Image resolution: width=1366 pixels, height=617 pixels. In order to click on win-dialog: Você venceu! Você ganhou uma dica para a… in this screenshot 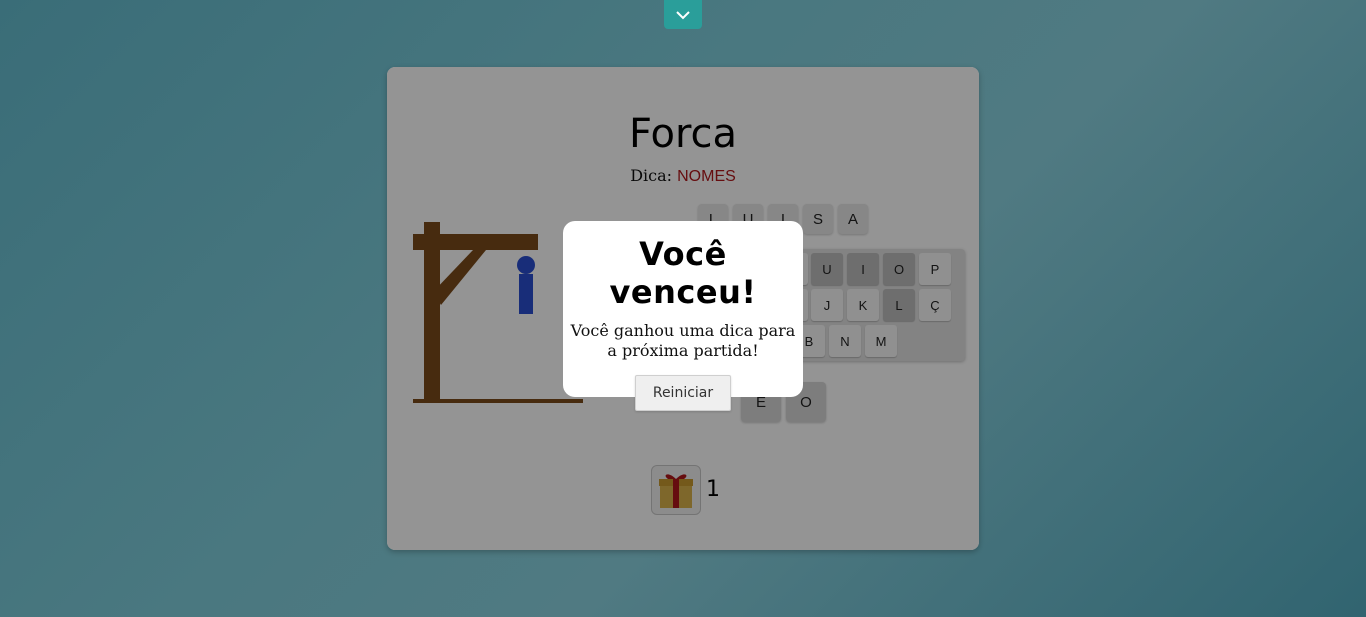, I will do `click(683, 316)`.